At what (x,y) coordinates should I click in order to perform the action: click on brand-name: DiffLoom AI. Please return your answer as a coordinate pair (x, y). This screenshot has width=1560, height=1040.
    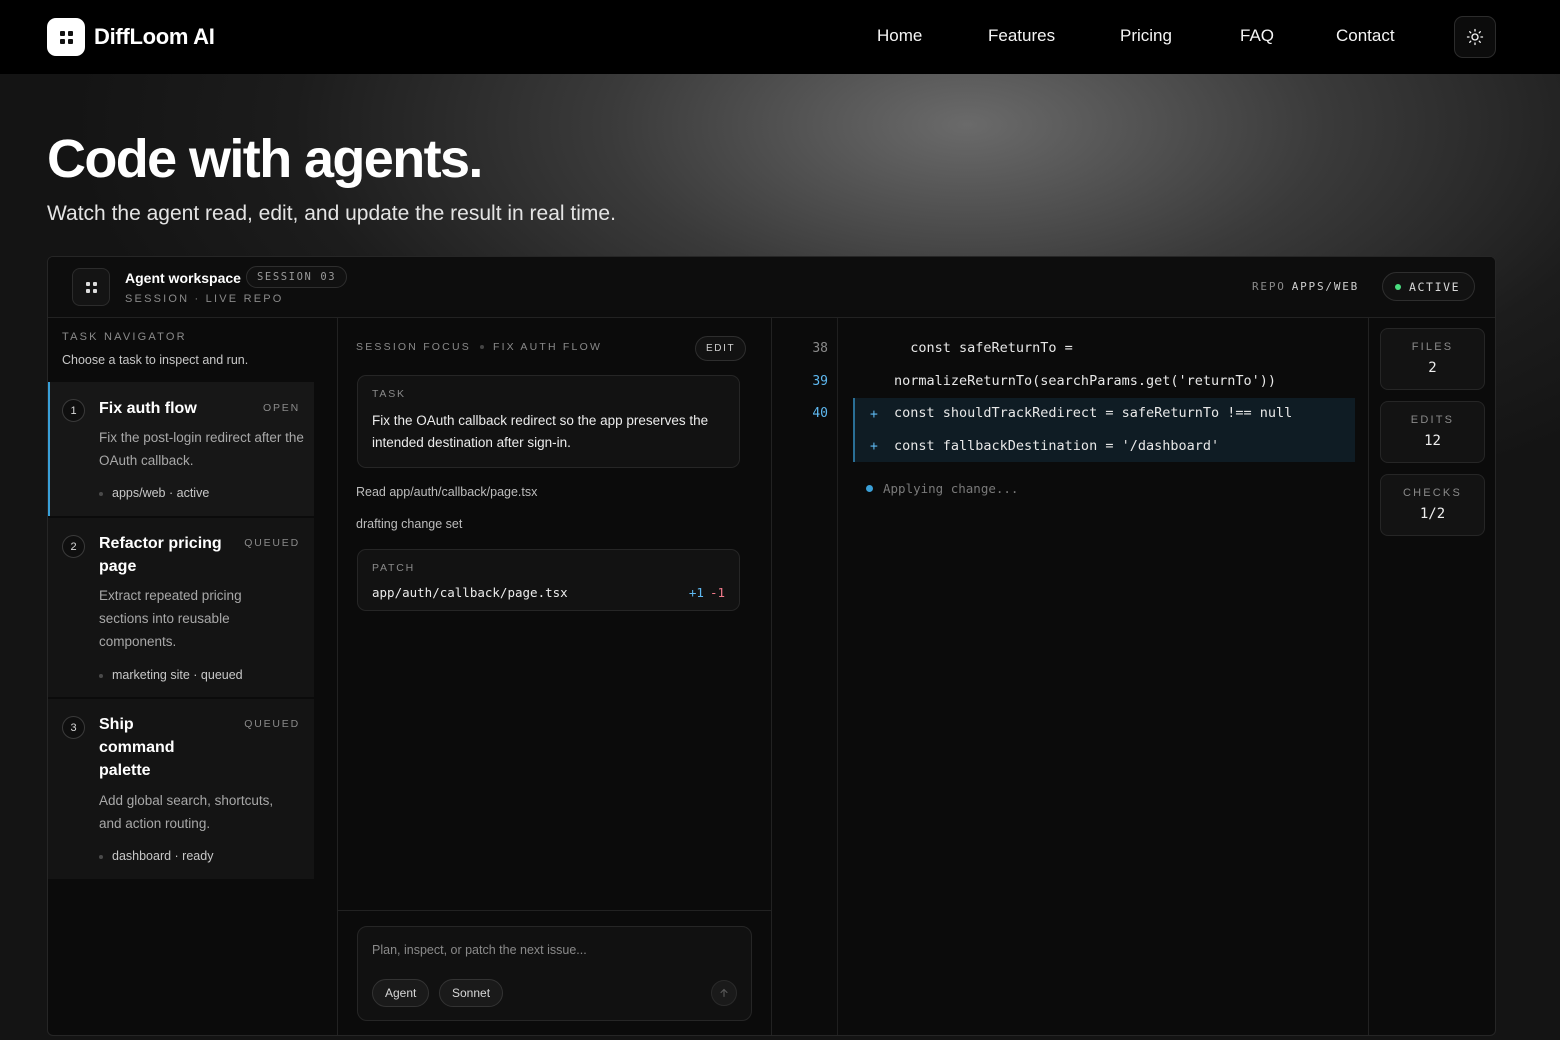
    Looking at the image, I should click on (154, 37).